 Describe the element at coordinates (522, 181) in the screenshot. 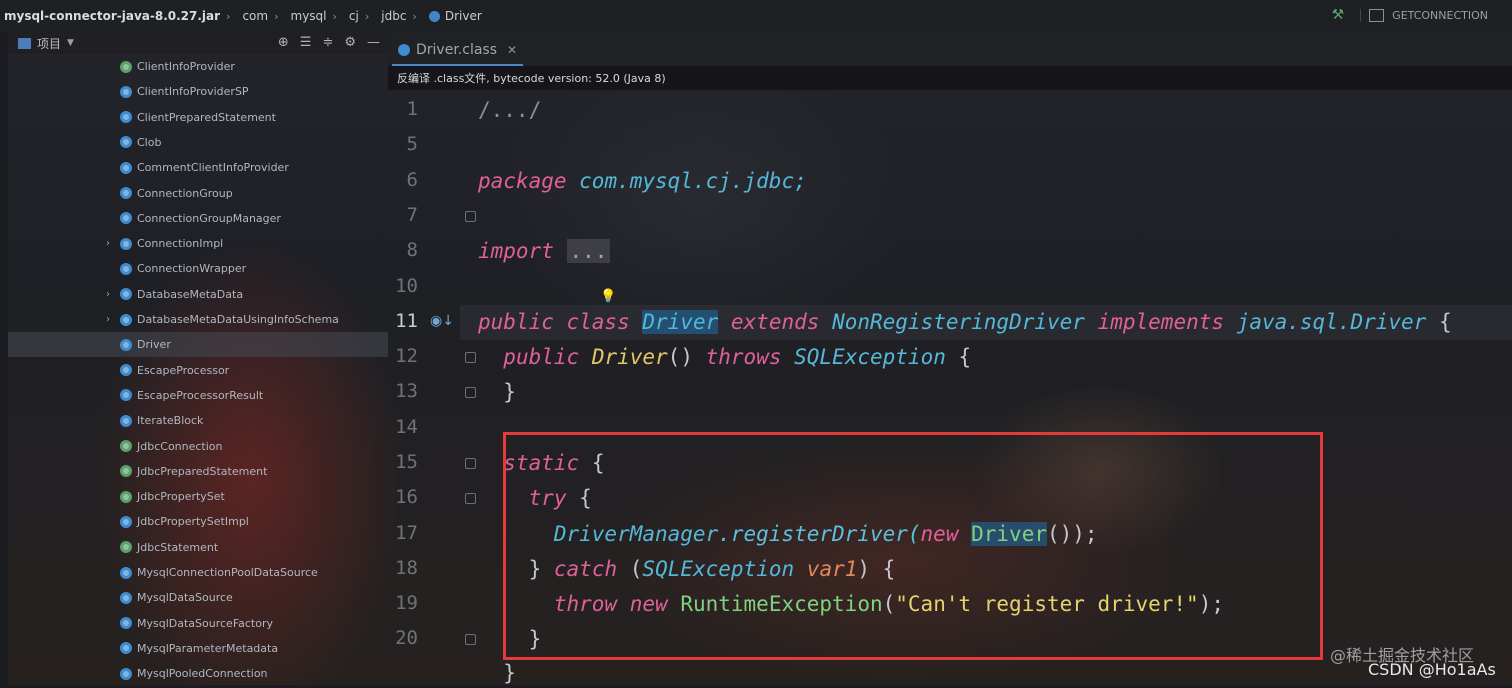

I see `keyword-package: package` at that location.